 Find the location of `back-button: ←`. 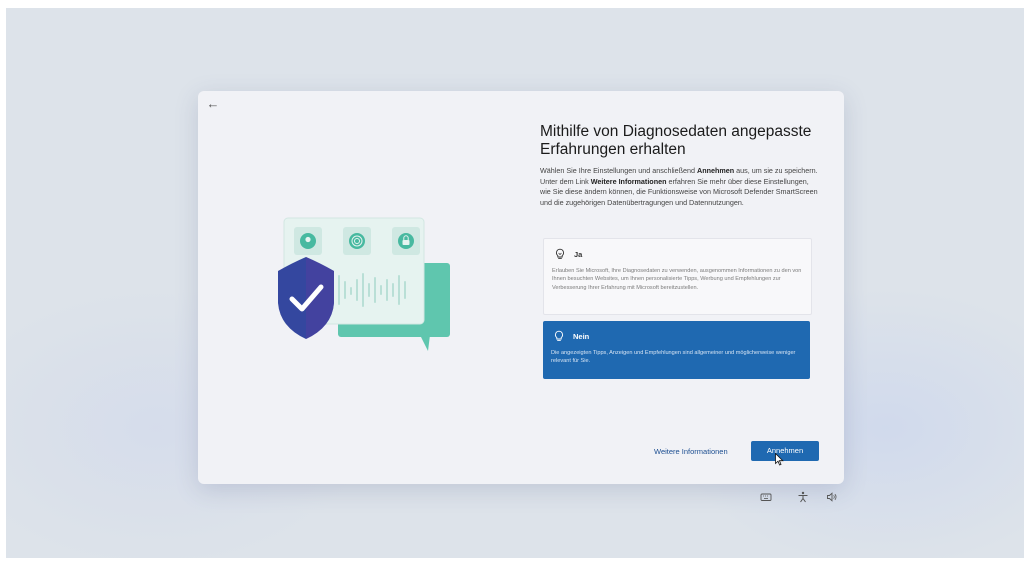

back-button: ← is located at coordinates (213, 104).